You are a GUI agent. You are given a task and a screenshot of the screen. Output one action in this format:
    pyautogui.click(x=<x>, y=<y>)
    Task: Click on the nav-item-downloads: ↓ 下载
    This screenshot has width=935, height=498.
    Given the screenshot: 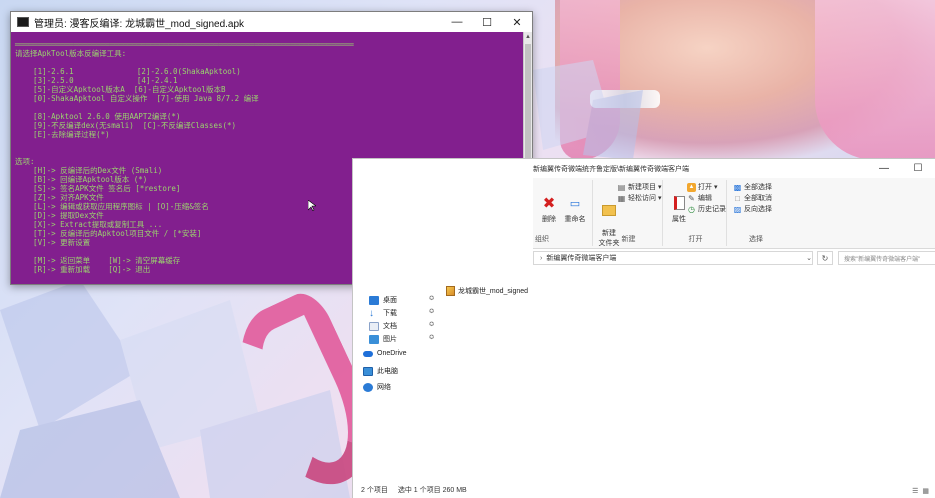 What is the action you would take?
    pyautogui.click(x=383, y=313)
    